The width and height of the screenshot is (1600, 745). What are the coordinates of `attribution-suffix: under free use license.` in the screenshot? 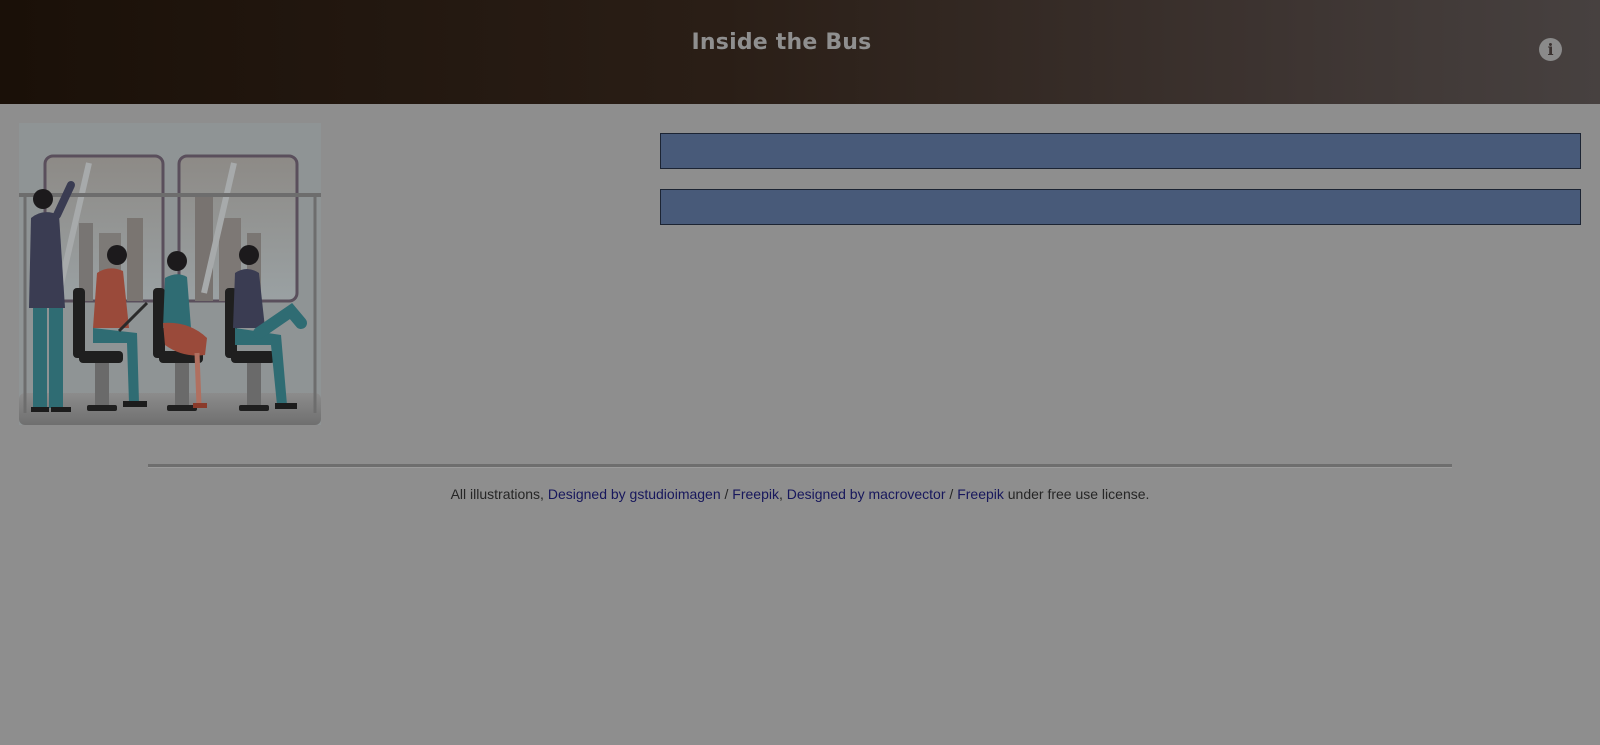 It's located at (1076, 494).